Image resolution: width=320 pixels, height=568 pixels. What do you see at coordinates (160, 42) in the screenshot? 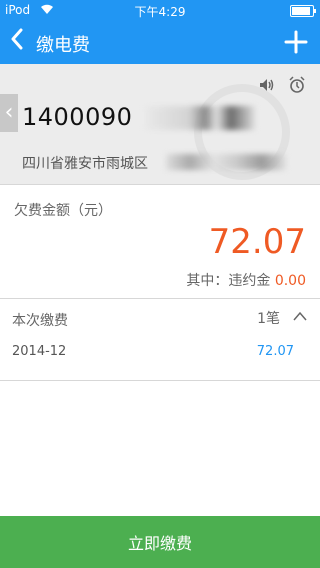
I see `nav-bar: 缴电费` at bounding box center [160, 42].